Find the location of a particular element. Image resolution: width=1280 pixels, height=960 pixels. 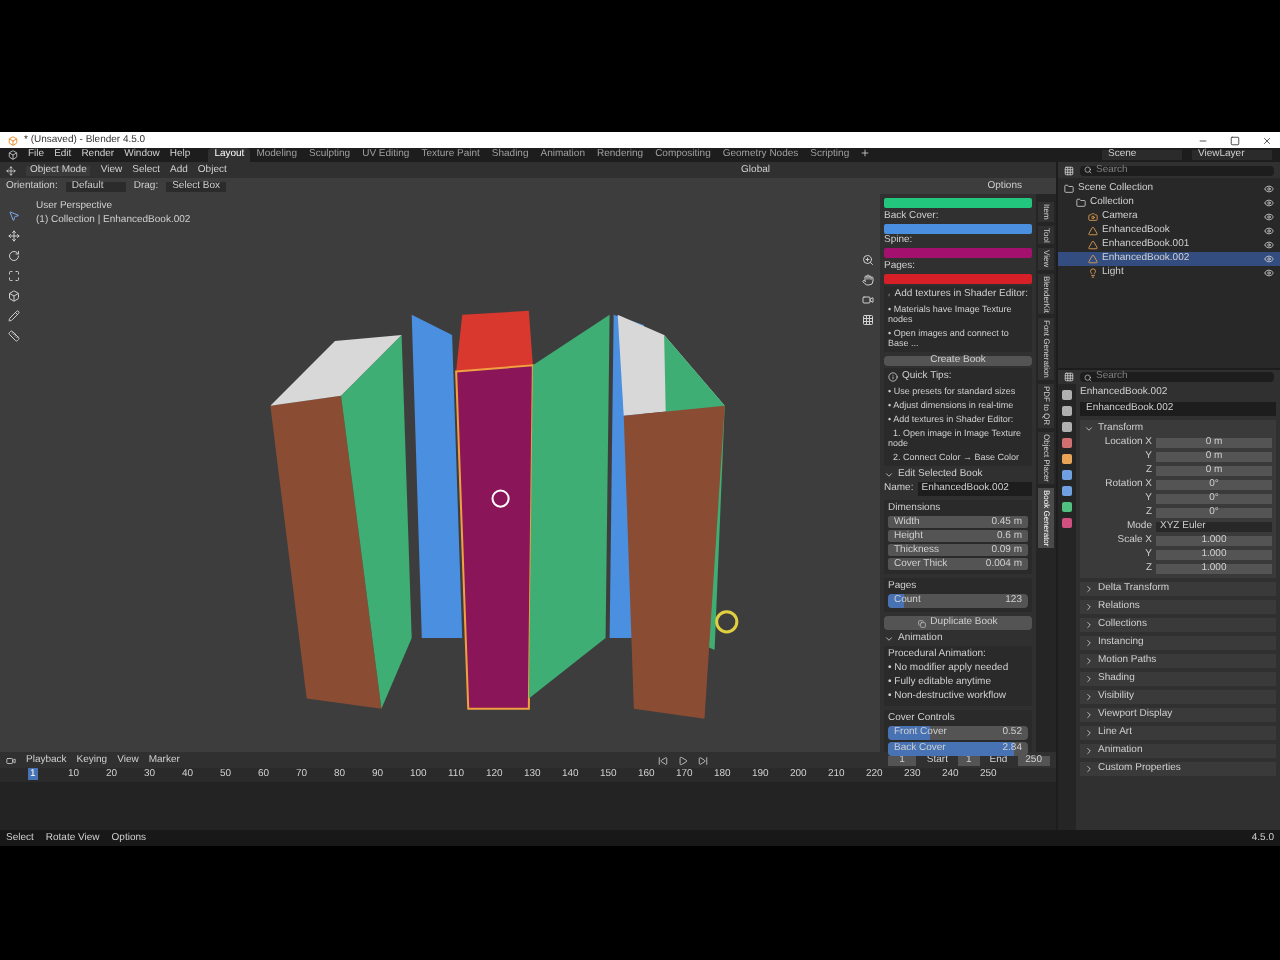

camera-icon is located at coordinates (1093, 217).